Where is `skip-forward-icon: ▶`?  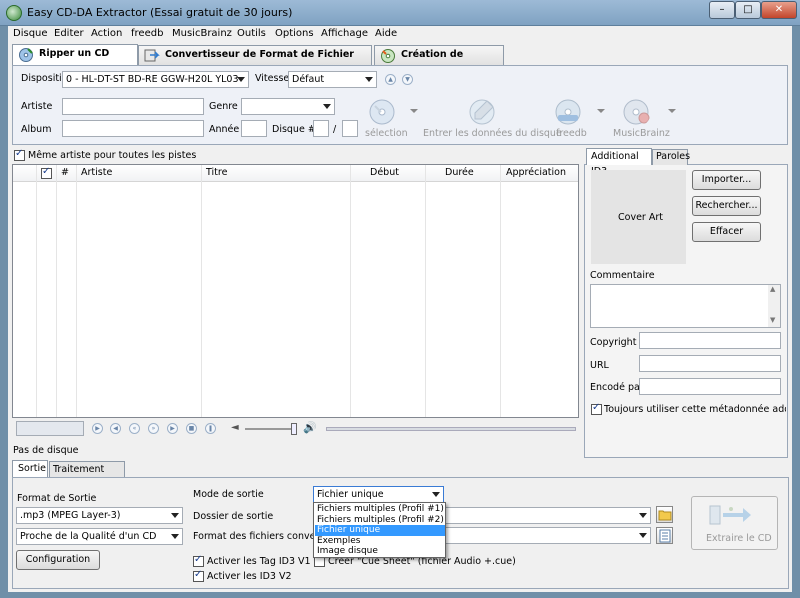
skip-forward-icon: ▶ is located at coordinates (172, 428).